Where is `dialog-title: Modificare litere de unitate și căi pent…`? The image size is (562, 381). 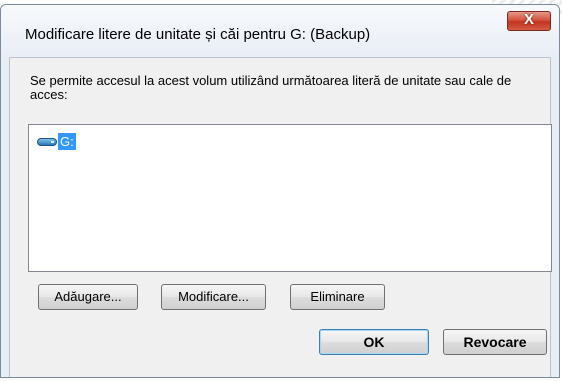 dialog-title: Modificare litere de unitate și căi pent… is located at coordinates (198, 34).